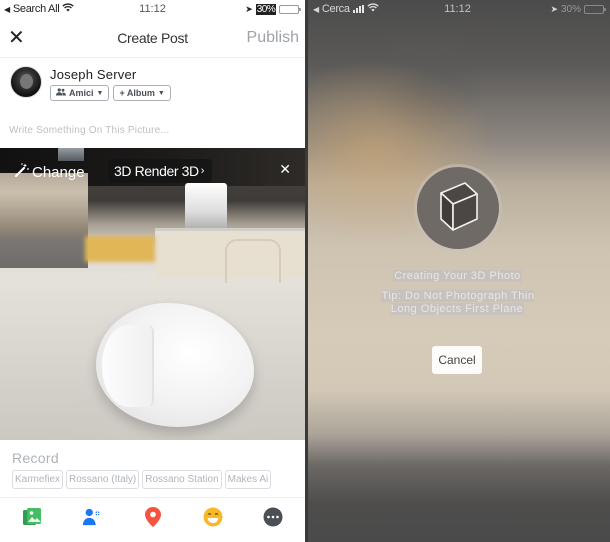  I want to click on location-pin-icon, so click(153, 517).